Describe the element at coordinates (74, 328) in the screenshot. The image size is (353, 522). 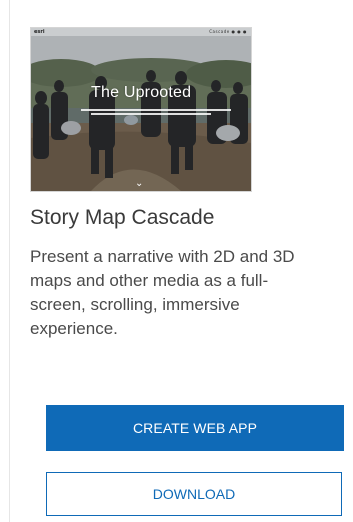
I see `description-line: experience.` at that location.